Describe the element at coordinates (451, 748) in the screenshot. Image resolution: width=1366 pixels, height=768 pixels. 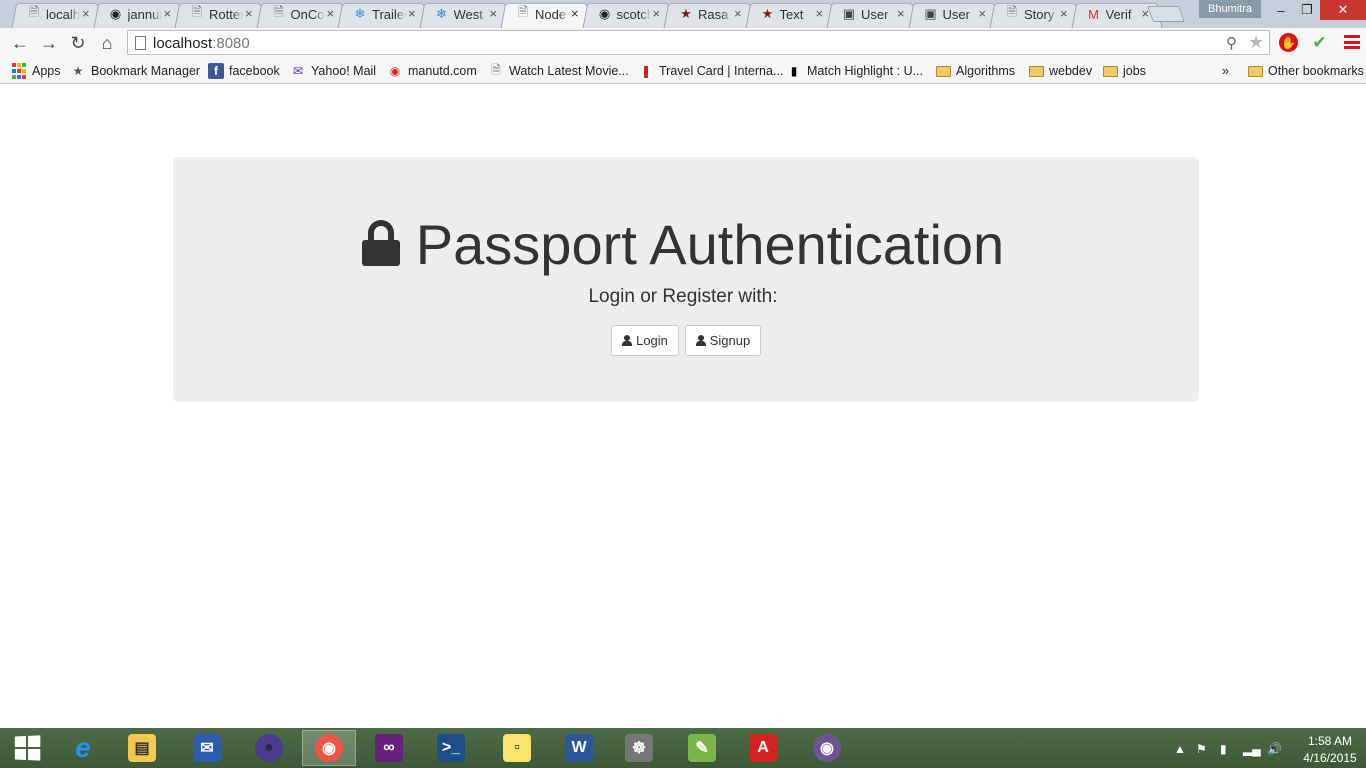
I see `taskbar-app: >_` at that location.